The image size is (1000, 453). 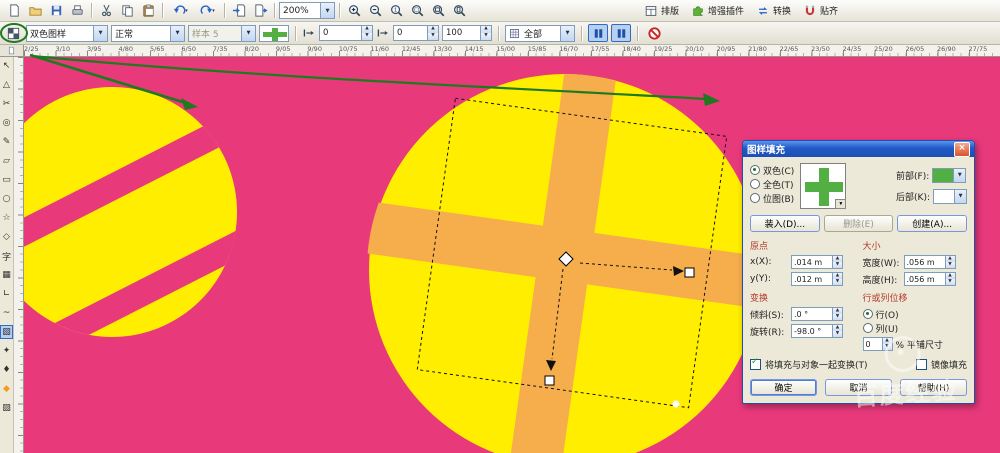 What do you see at coordinates (127, 11) in the screenshot?
I see `copy-button` at bounding box center [127, 11].